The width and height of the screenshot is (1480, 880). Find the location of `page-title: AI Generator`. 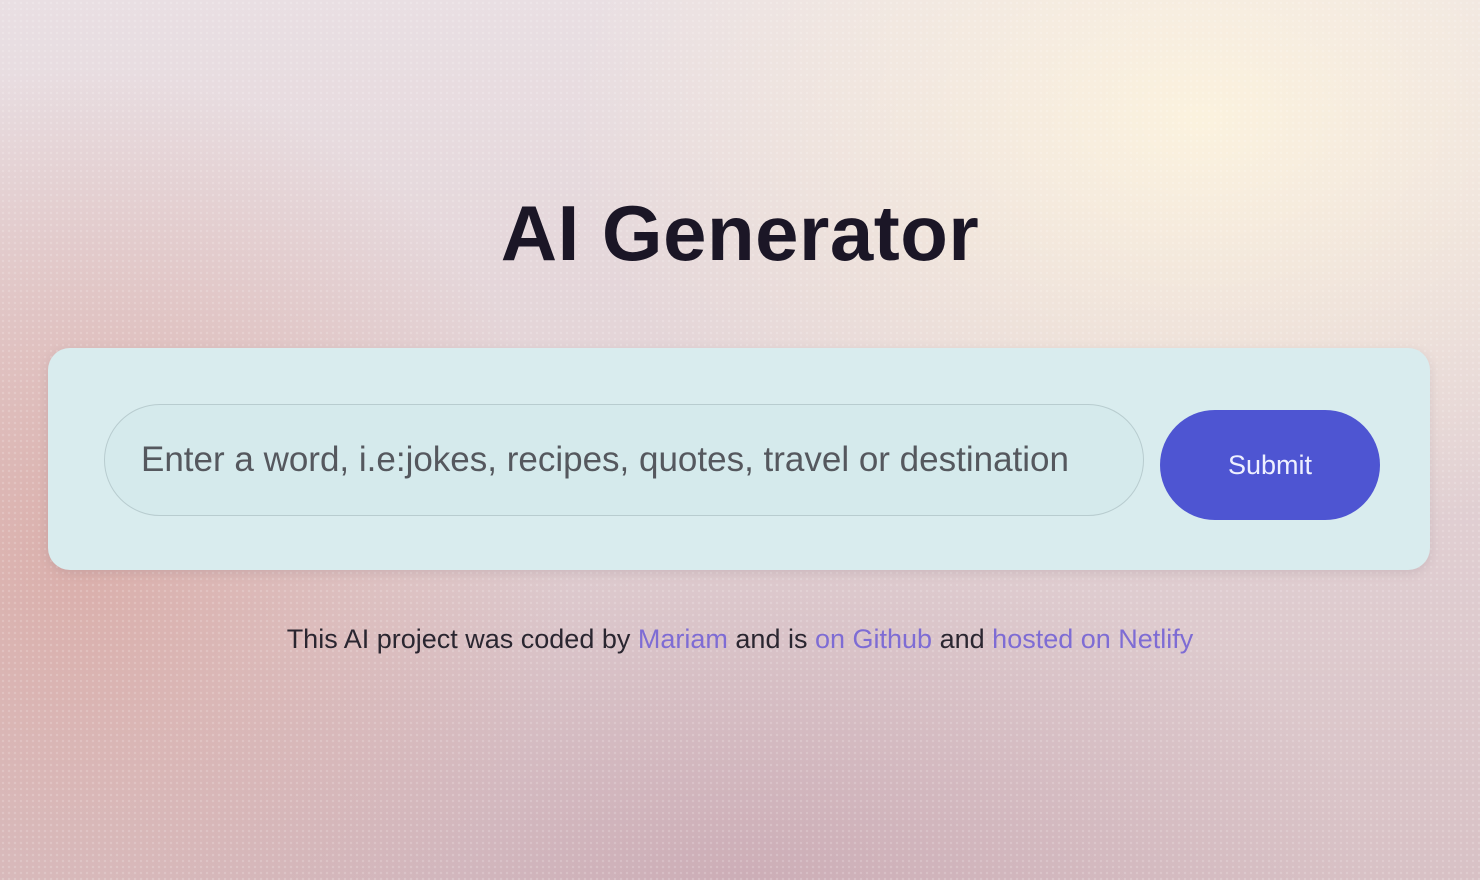

page-title: AI Generator is located at coordinates (740, 233).